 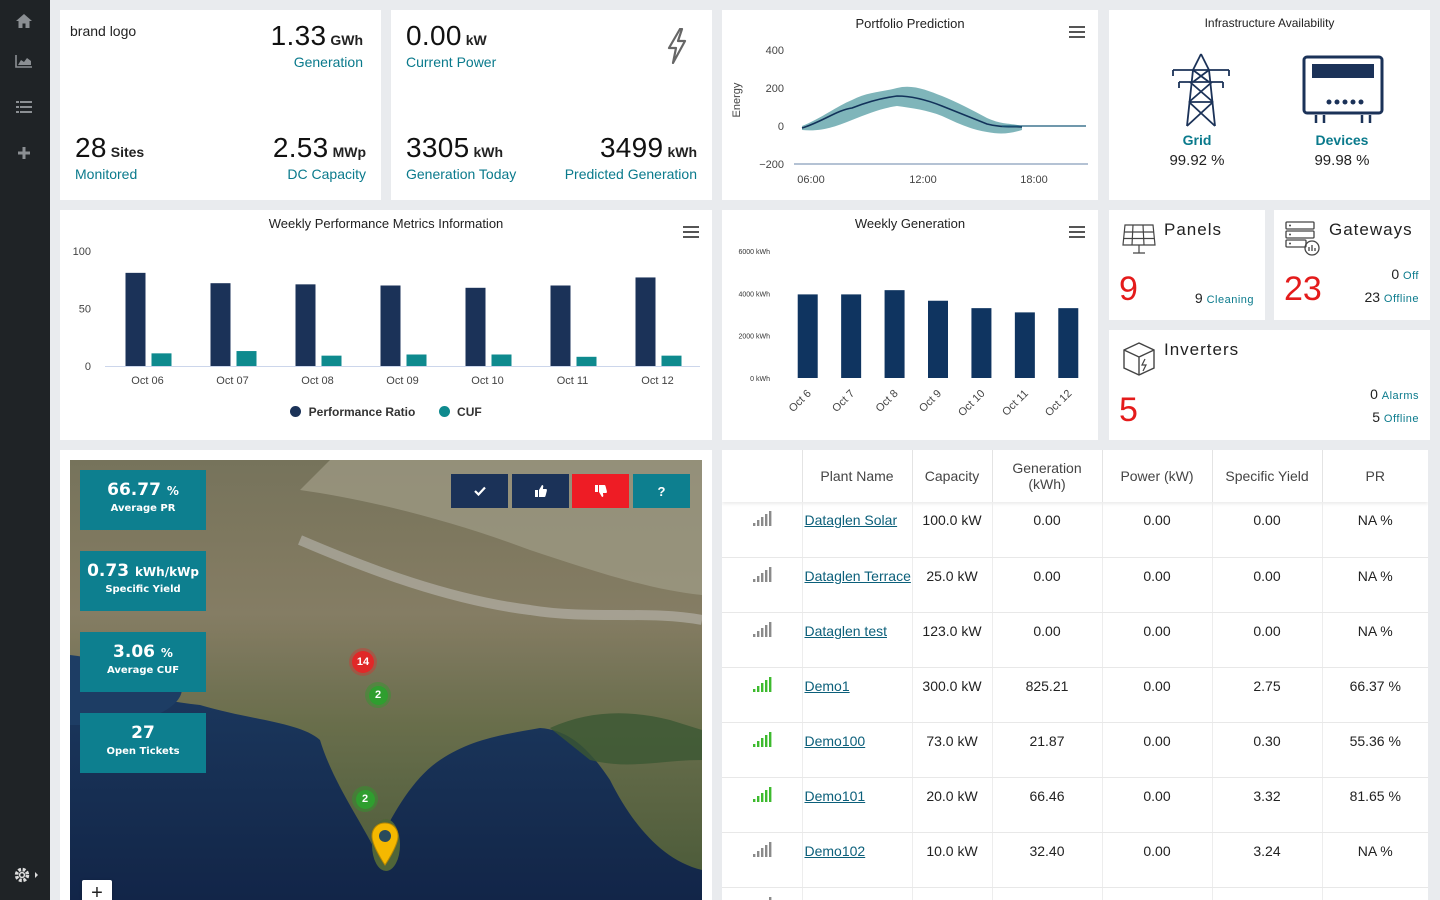 What do you see at coordinates (858, 576) in the screenshot?
I see `plant-name-link: Dataglen Terrace` at bounding box center [858, 576].